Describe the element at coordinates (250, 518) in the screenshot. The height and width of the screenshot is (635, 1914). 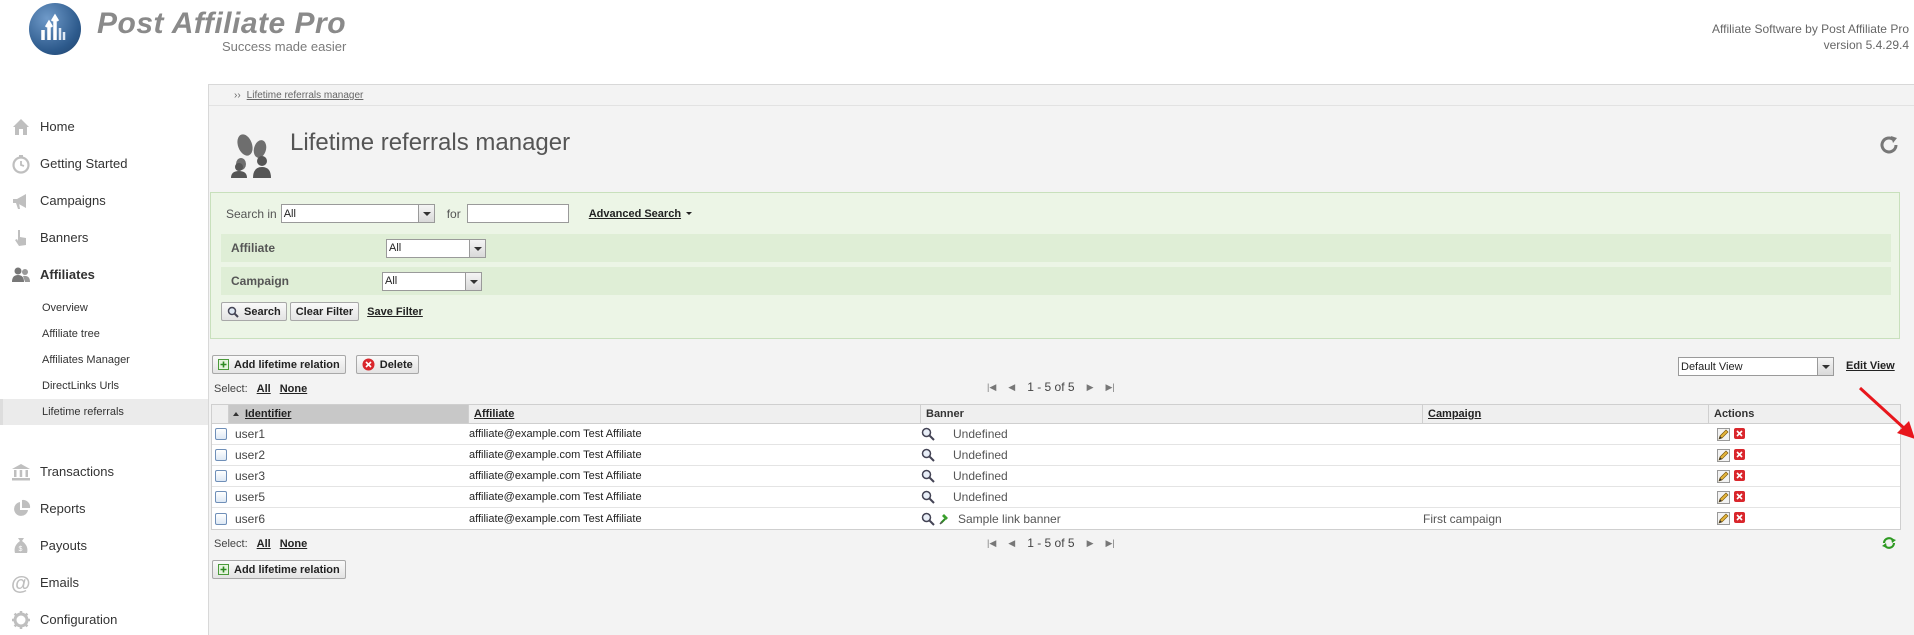
I see `row-identifier: user6` at that location.